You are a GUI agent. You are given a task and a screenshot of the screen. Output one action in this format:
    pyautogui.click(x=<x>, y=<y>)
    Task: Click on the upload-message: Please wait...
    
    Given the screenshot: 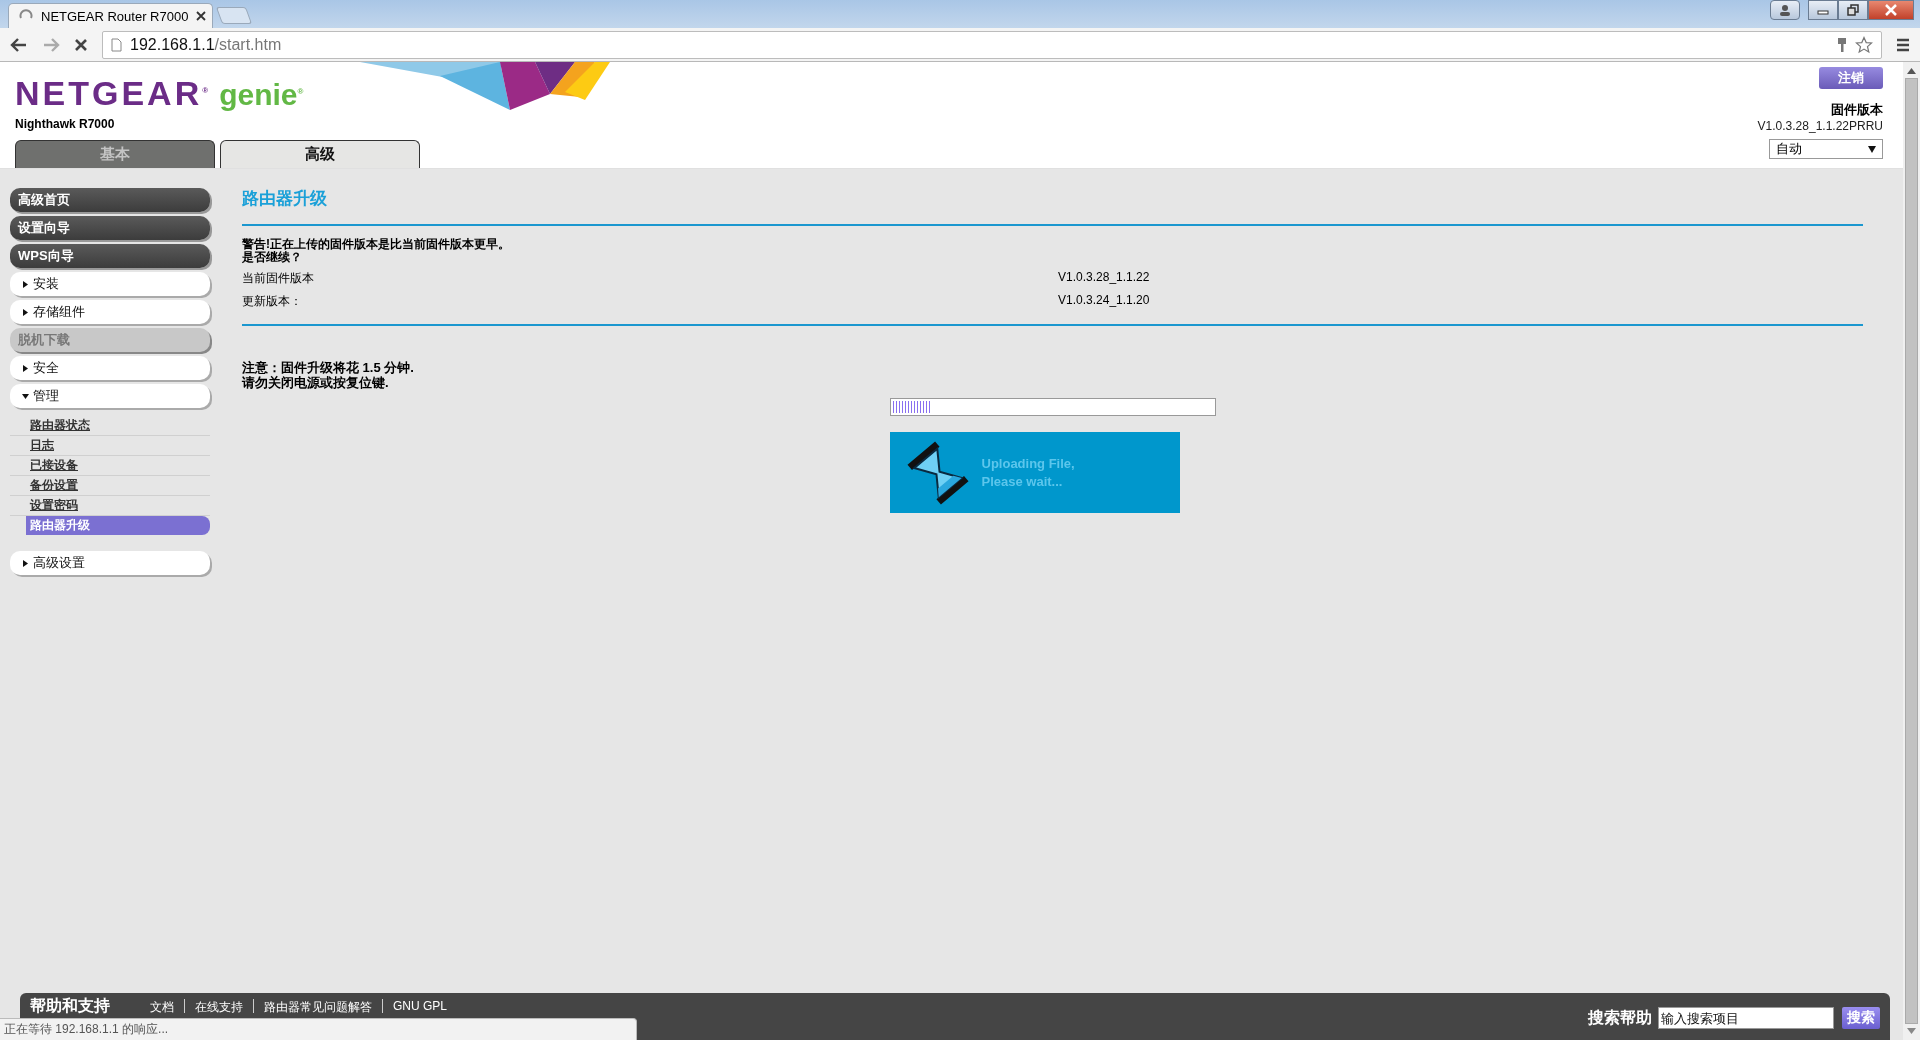 What is the action you would take?
    pyautogui.click(x=1022, y=481)
    